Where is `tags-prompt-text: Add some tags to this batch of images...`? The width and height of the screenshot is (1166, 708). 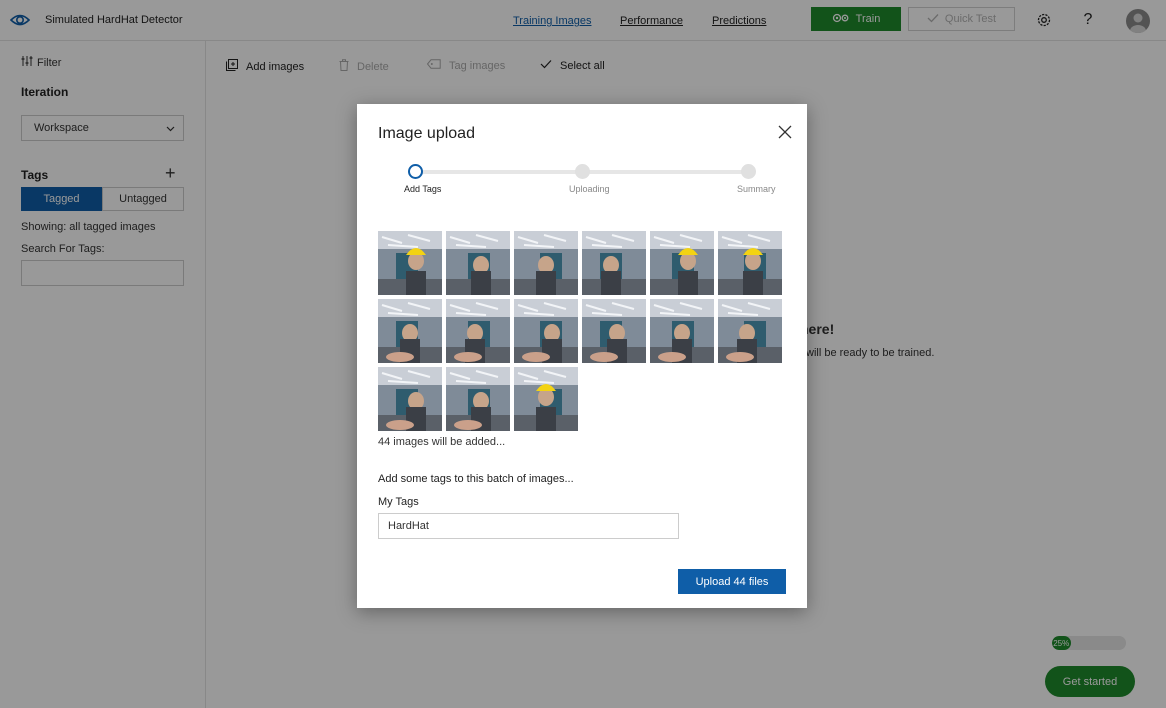
tags-prompt-text: Add some tags to this batch of images... is located at coordinates (476, 479).